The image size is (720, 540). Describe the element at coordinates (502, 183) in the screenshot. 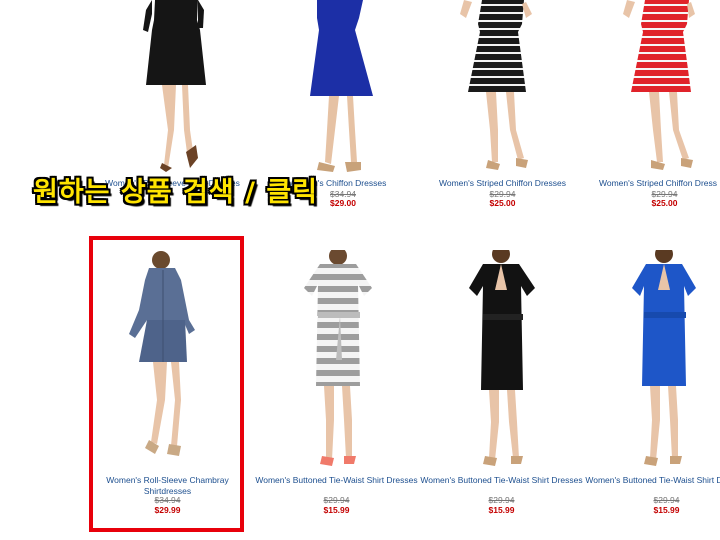

I see `product-name-link: Women's Striped Chiffon Dresses` at that location.